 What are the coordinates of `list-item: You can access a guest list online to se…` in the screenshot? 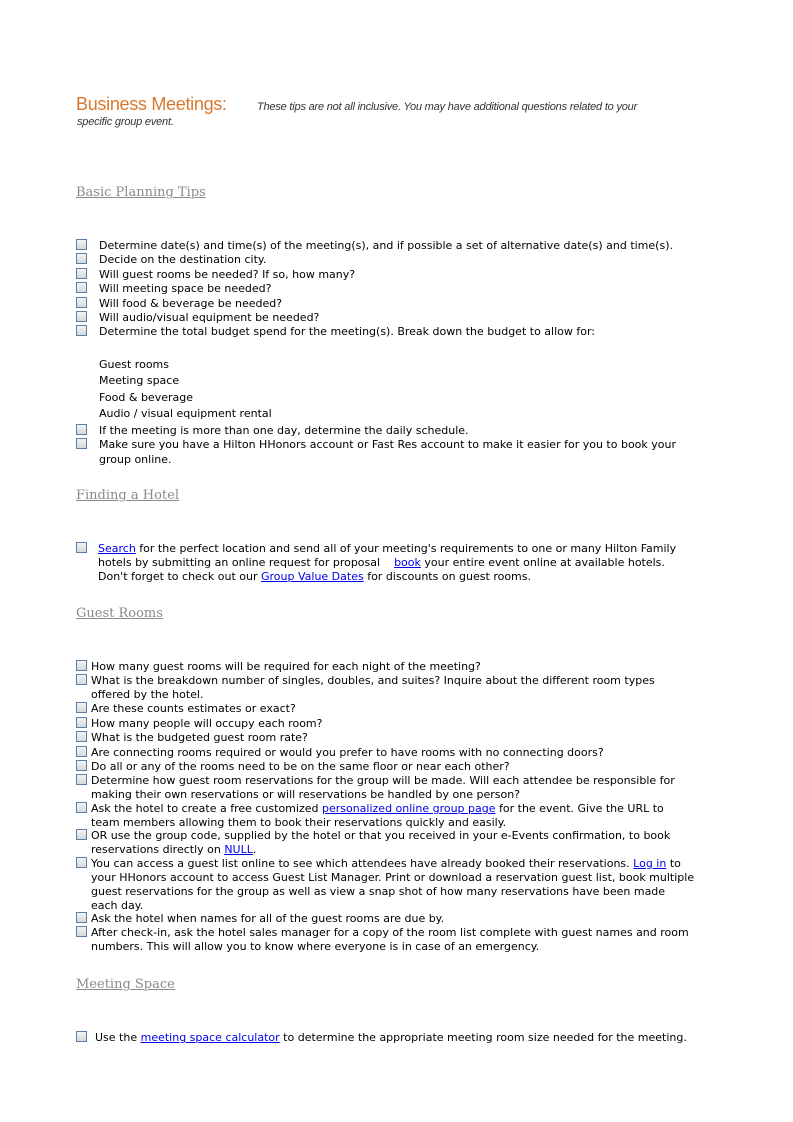 It's located at (386, 864).